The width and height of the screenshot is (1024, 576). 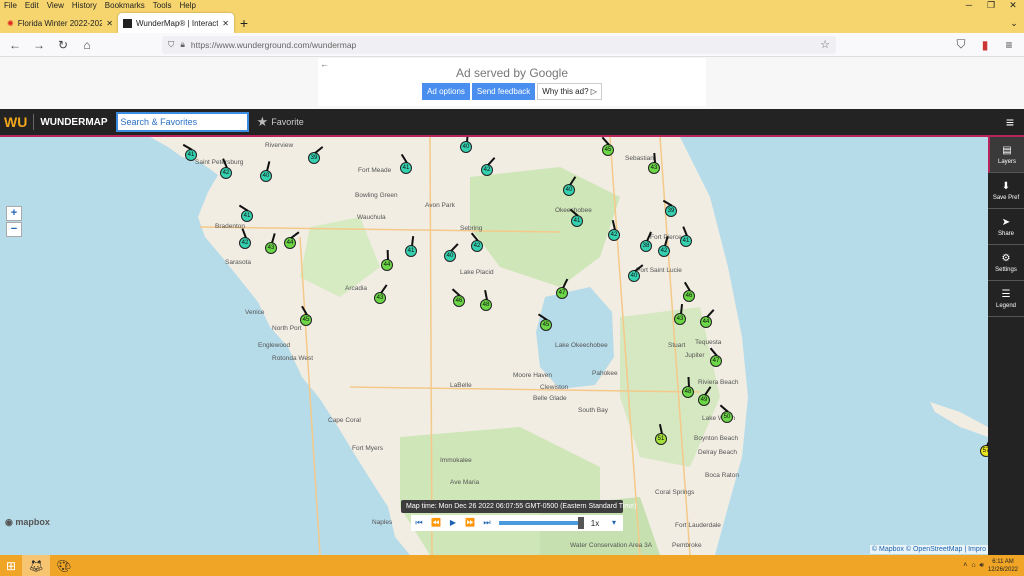 What do you see at coordinates (176, 23) in the screenshot?
I see `tab-wundermap: WunderMap® | Interactive Wea ✕` at bounding box center [176, 23].